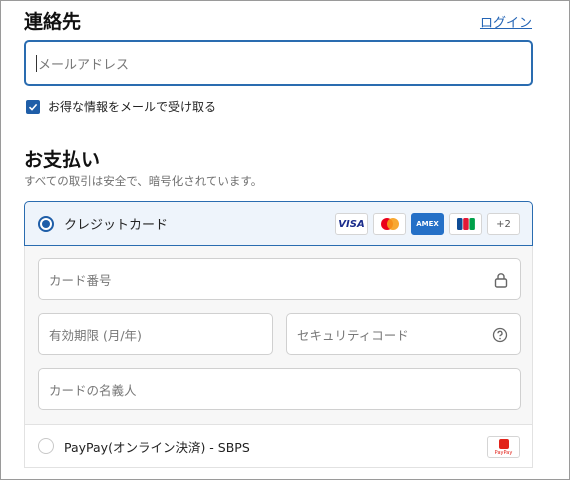 The image size is (570, 480). I want to click on paypay-label: PayPay(オンライン決済) - SBPS, so click(157, 447).